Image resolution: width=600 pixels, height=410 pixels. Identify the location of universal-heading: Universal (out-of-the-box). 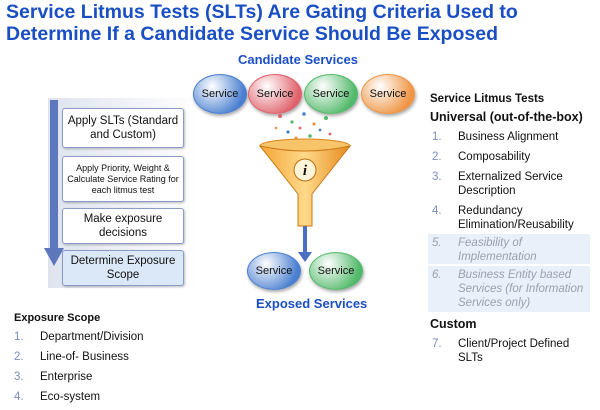
(506, 117).